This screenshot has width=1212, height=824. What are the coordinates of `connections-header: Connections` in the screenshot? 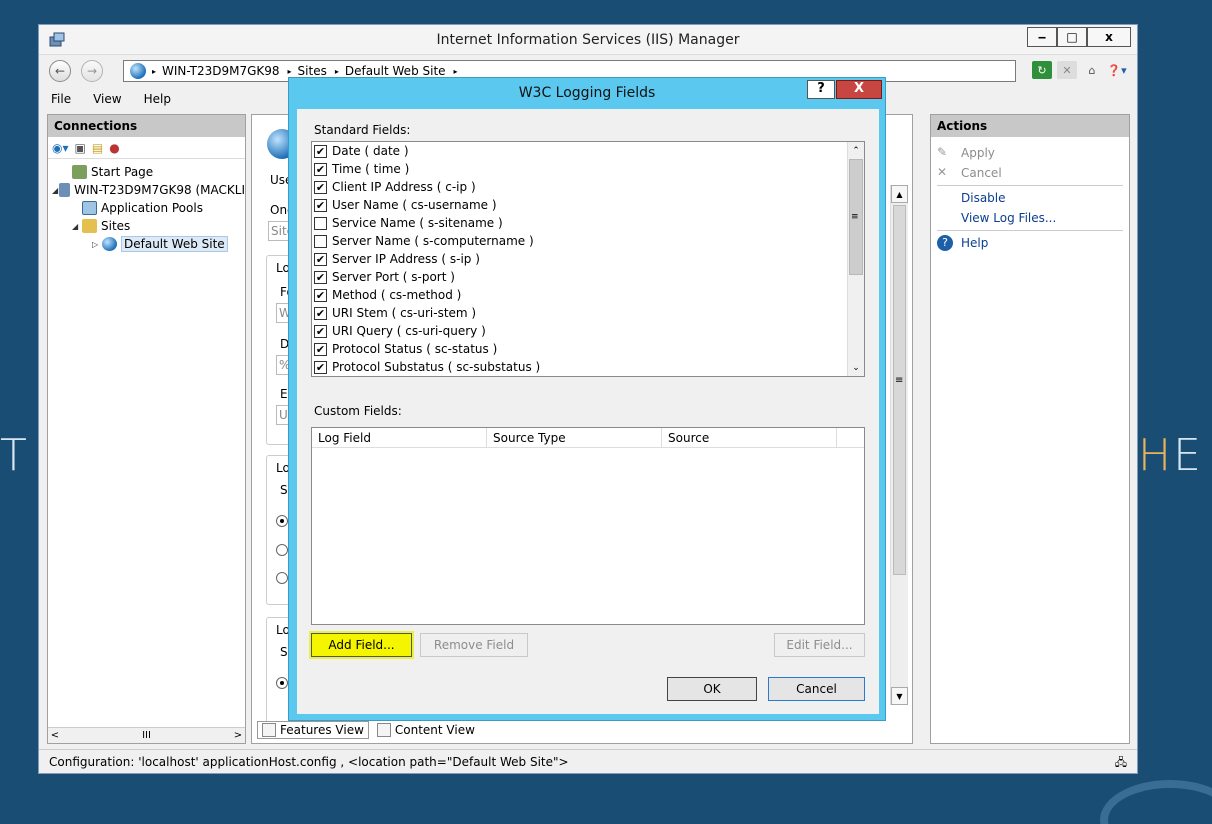 It's located at (146, 126).